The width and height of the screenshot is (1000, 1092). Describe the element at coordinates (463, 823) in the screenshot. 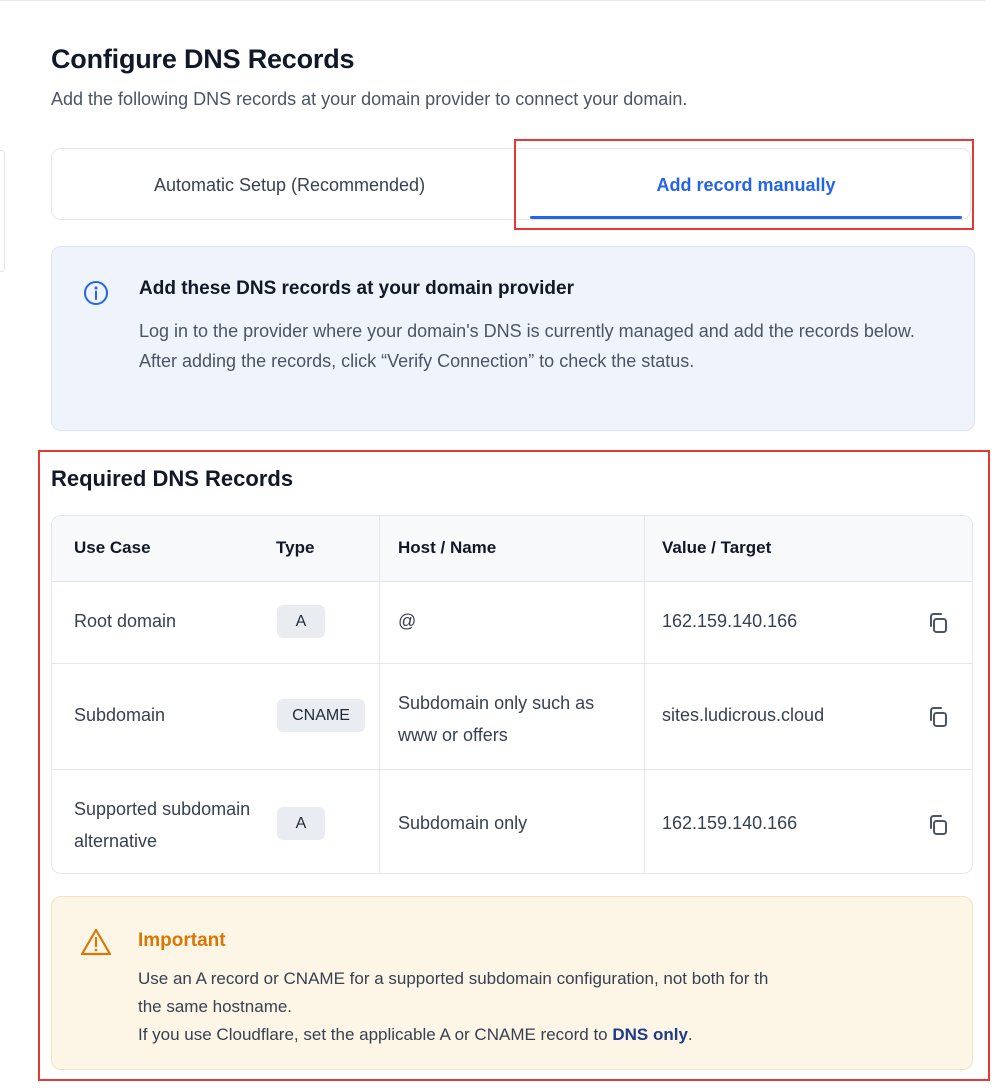

I see `host-cell: Subdomain only` at that location.